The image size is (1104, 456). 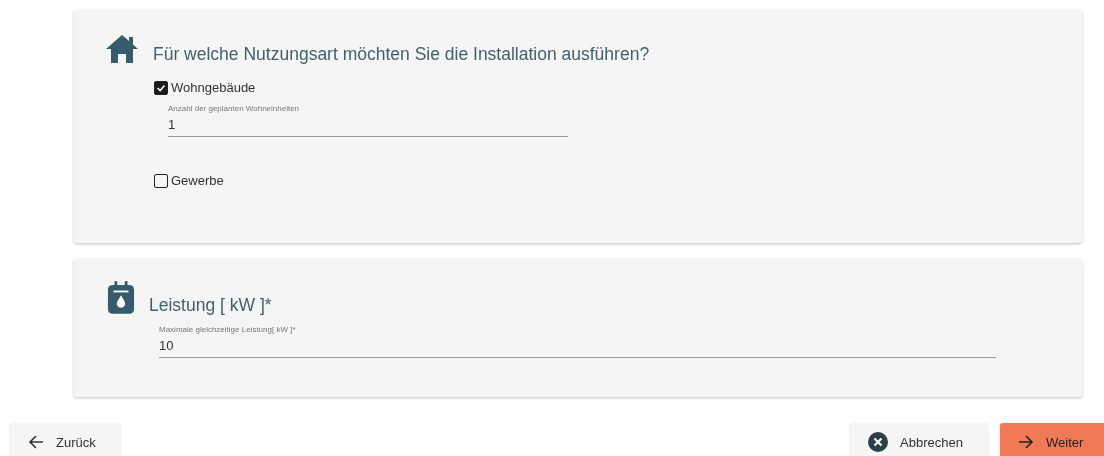 I want to click on arrow-left-icon, so click(x=36, y=442).